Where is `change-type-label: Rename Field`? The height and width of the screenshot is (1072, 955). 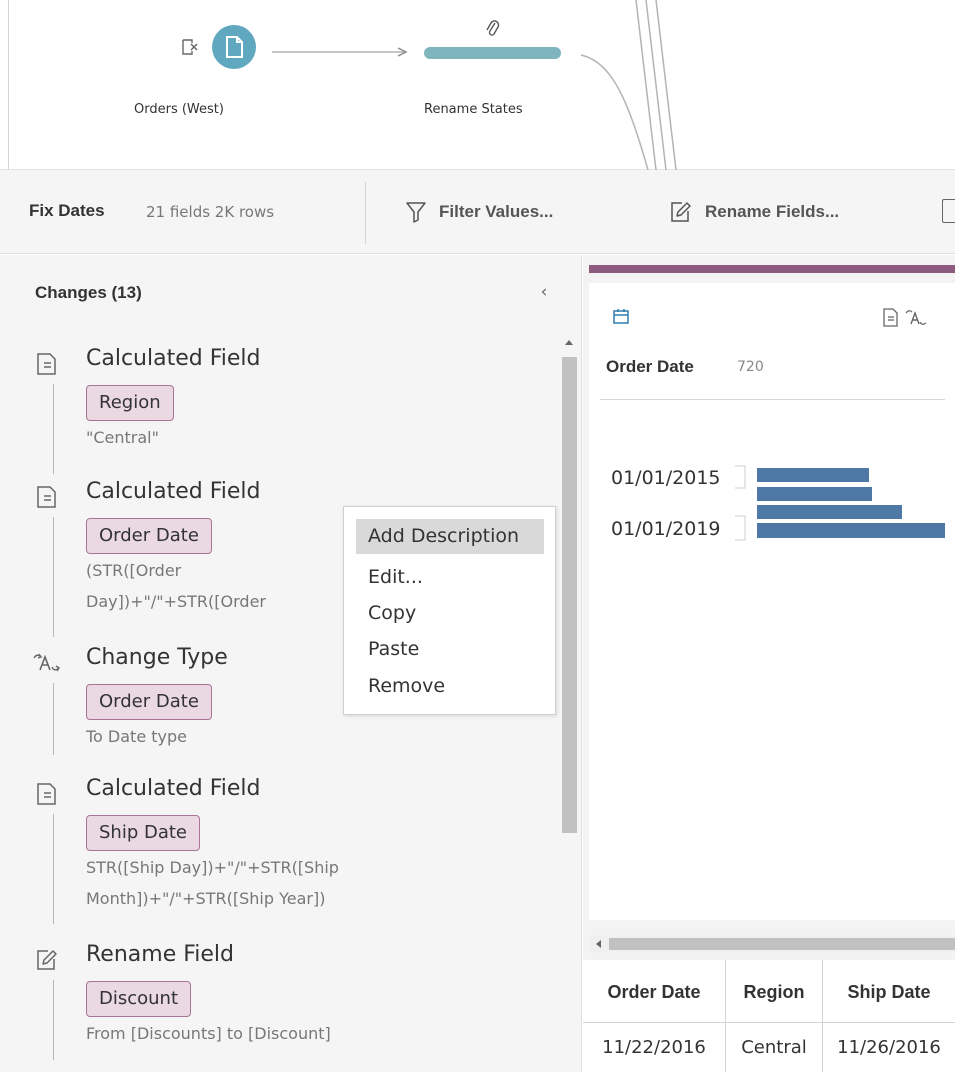 change-type-label: Rename Field is located at coordinates (160, 954).